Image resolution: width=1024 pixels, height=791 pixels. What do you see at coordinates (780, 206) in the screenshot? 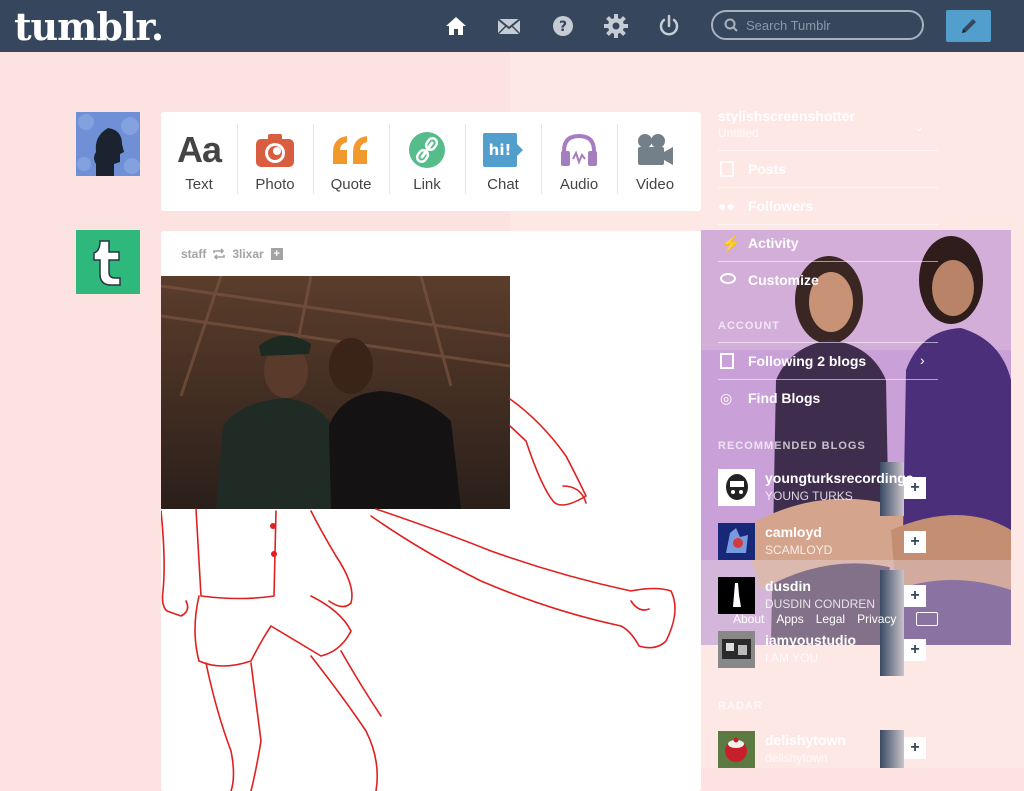
I see `sidebar-item-followers: Followers` at bounding box center [780, 206].